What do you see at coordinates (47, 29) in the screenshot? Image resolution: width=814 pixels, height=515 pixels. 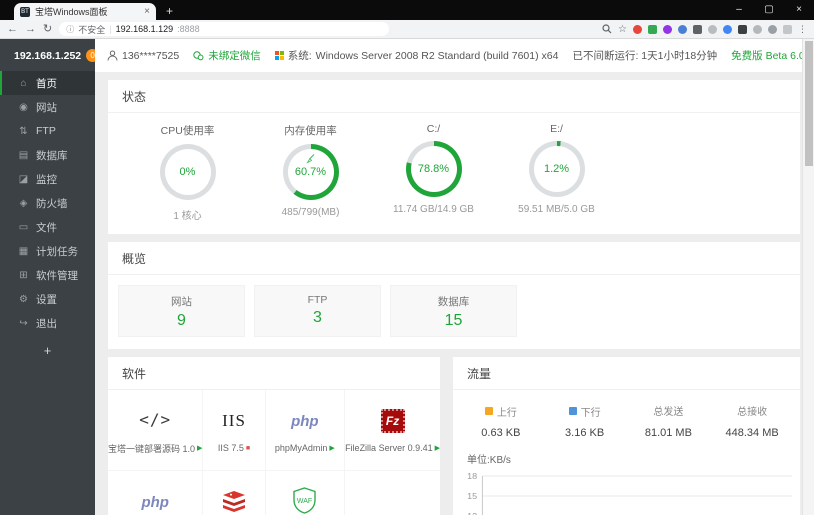 I see `reload-icon: ↻` at bounding box center [47, 29].